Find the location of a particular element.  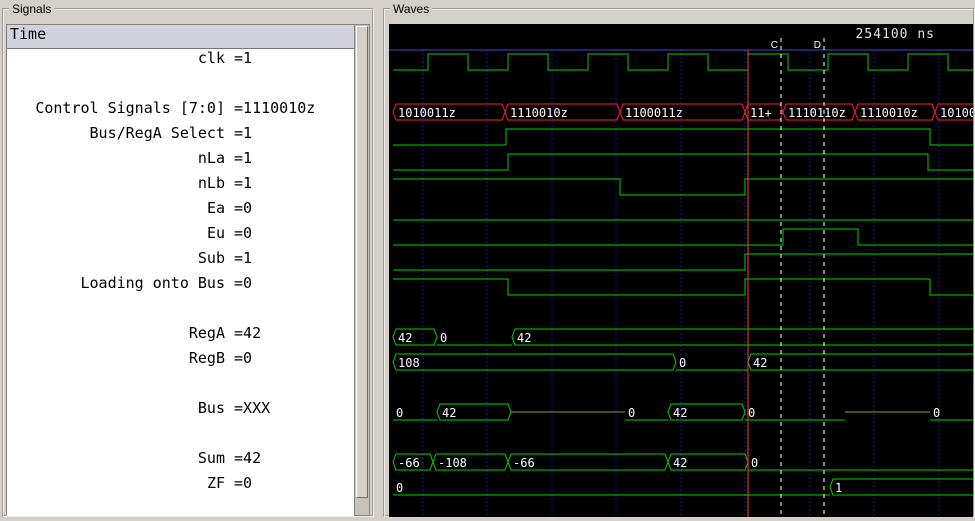

signals-scrollbar-thumb is located at coordinates (362, 262).